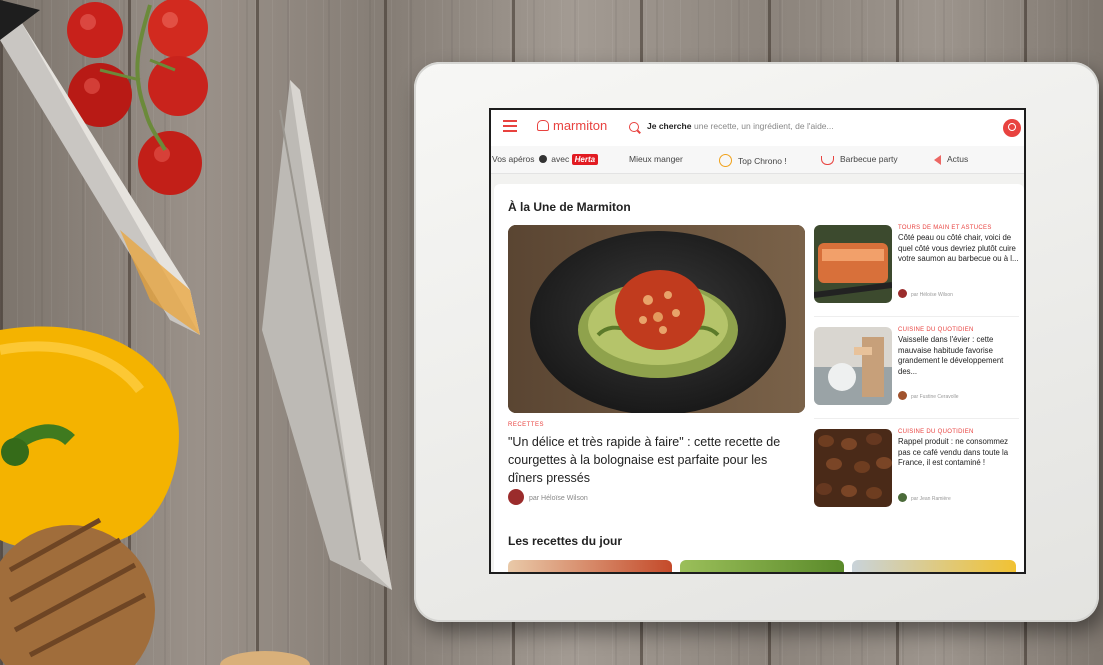 The height and width of the screenshot is (665, 1103). I want to click on nav-item-top-chrono: Top Chrono !, so click(753, 160).